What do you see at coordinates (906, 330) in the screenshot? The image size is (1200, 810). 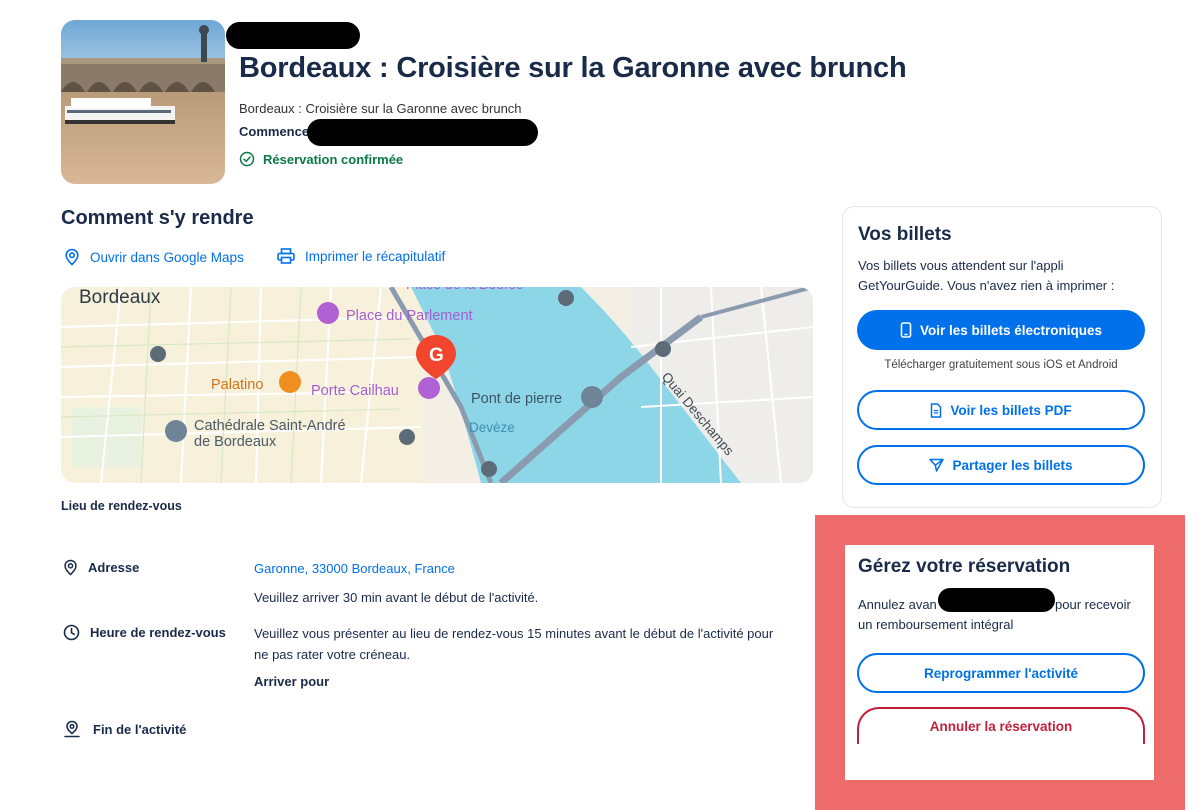 I see `phone-icon` at bounding box center [906, 330].